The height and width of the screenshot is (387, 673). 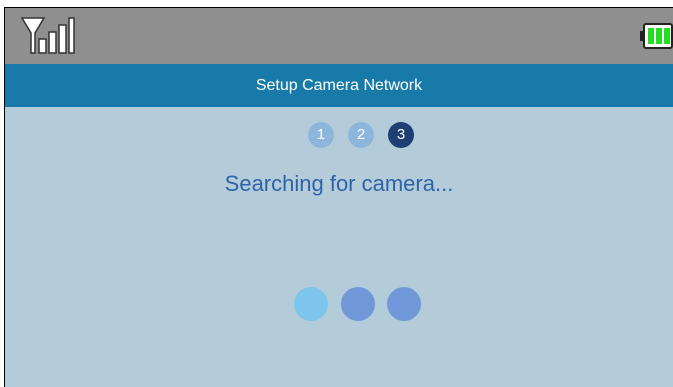 What do you see at coordinates (47, 35) in the screenshot?
I see `signal-strength-icon` at bounding box center [47, 35].